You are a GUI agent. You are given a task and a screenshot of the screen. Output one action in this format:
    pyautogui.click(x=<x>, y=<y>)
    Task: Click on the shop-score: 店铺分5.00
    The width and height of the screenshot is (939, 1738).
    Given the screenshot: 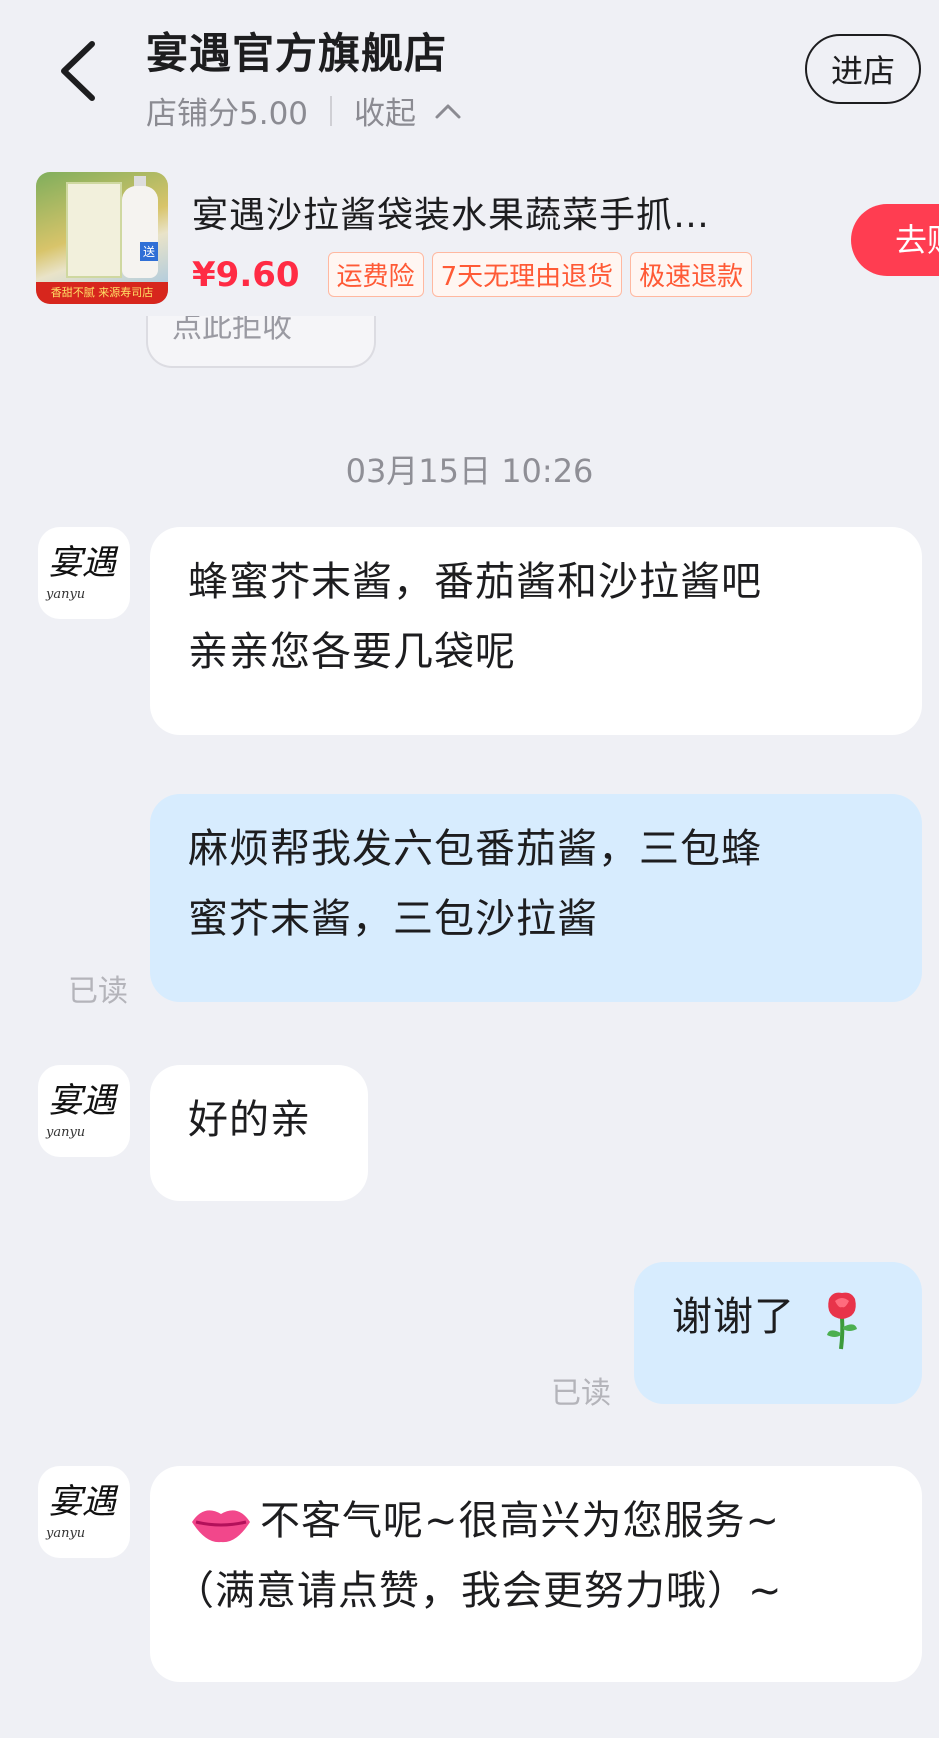 What is the action you would take?
    pyautogui.click(x=227, y=114)
    